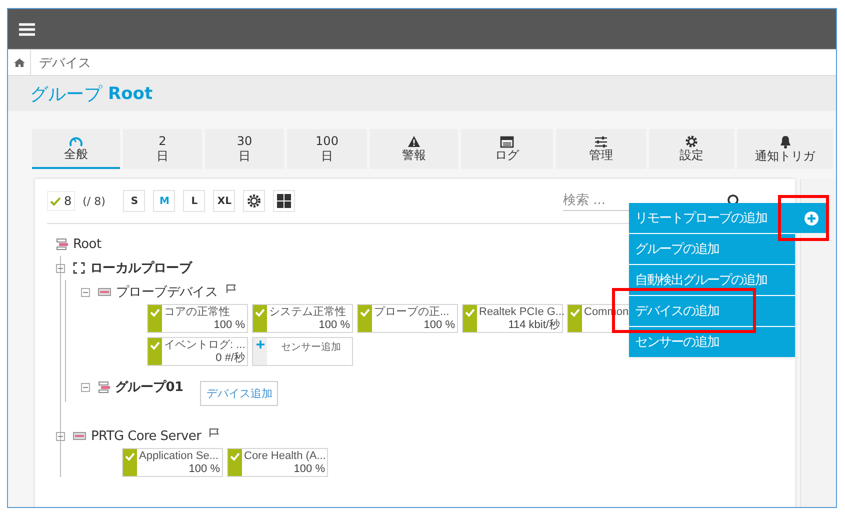 The height and width of the screenshot is (518, 845). What do you see at coordinates (785, 141) in the screenshot?
I see `bell-icon` at bounding box center [785, 141].